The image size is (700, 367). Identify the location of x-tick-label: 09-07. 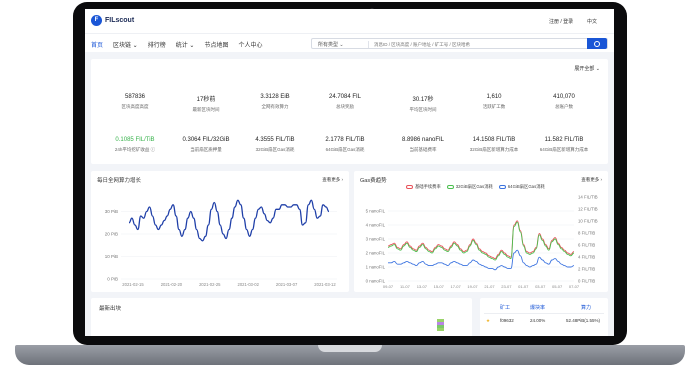
(388, 286).